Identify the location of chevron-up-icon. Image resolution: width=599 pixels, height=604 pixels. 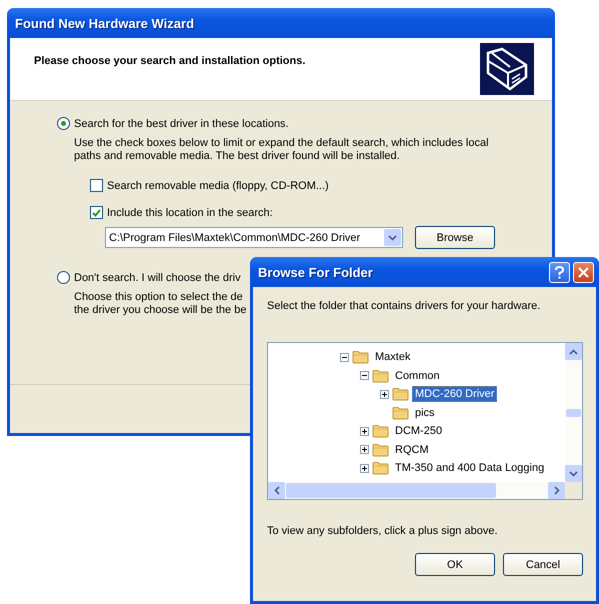
(573, 351).